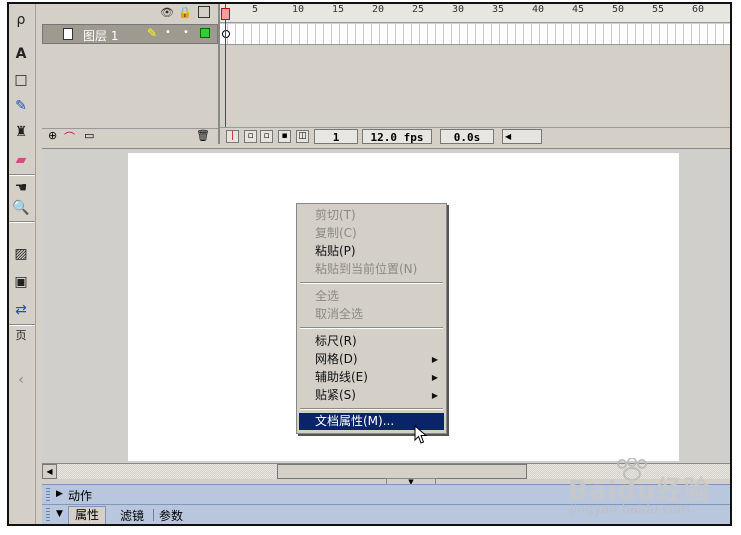 The width and height of the screenshot is (741, 535). What do you see at coordinates (371, 395) in the screenshot?
I see `menu-item-snapping: 贴紧(S) ▶` at bounding box center [371, 395].